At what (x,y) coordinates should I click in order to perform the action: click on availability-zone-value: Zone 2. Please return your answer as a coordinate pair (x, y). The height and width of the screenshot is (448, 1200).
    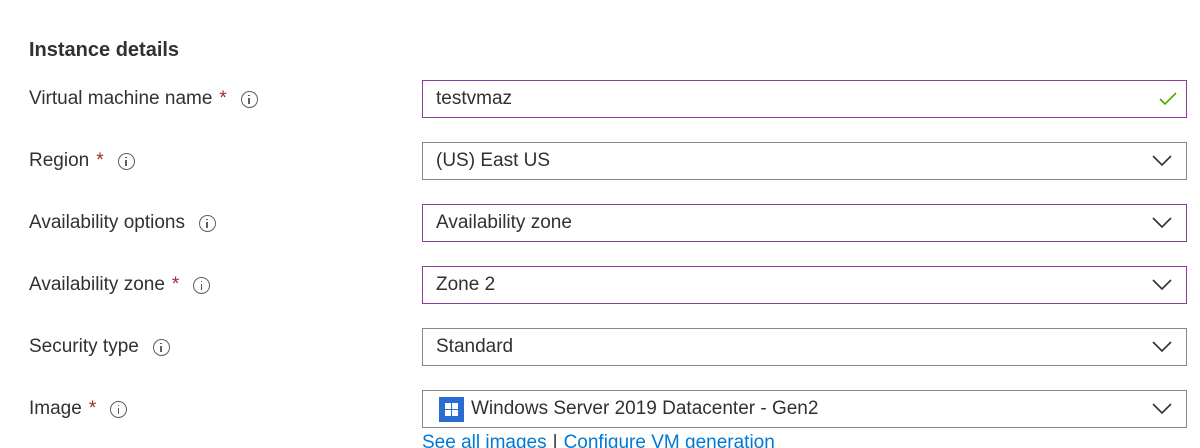
    Looking at the image, I should click on (466, 284).